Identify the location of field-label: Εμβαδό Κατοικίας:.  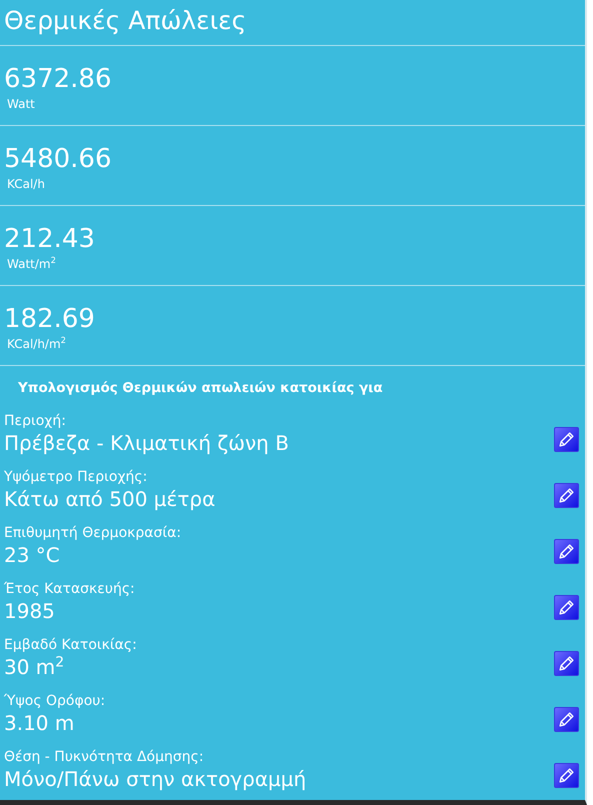
(70, 645).